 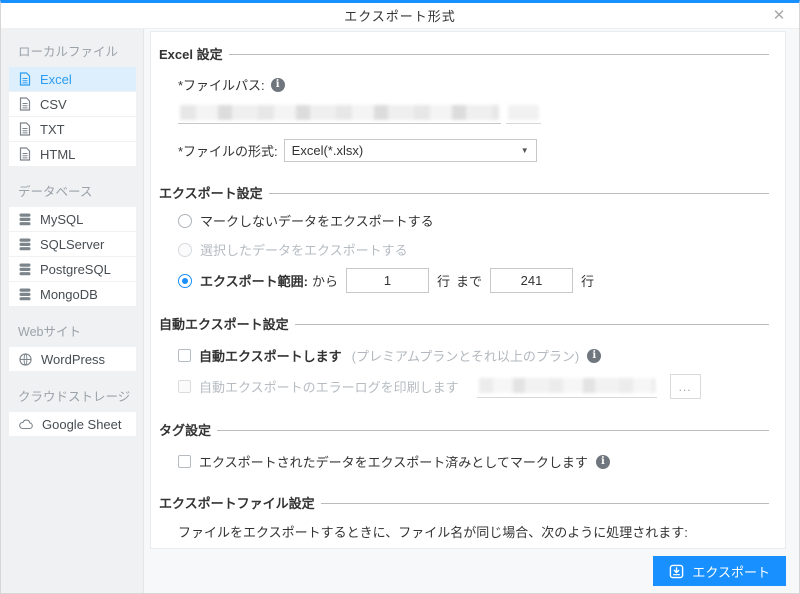 I want to click on sidebar-item-html: HTML, so click(x=72, y=154).